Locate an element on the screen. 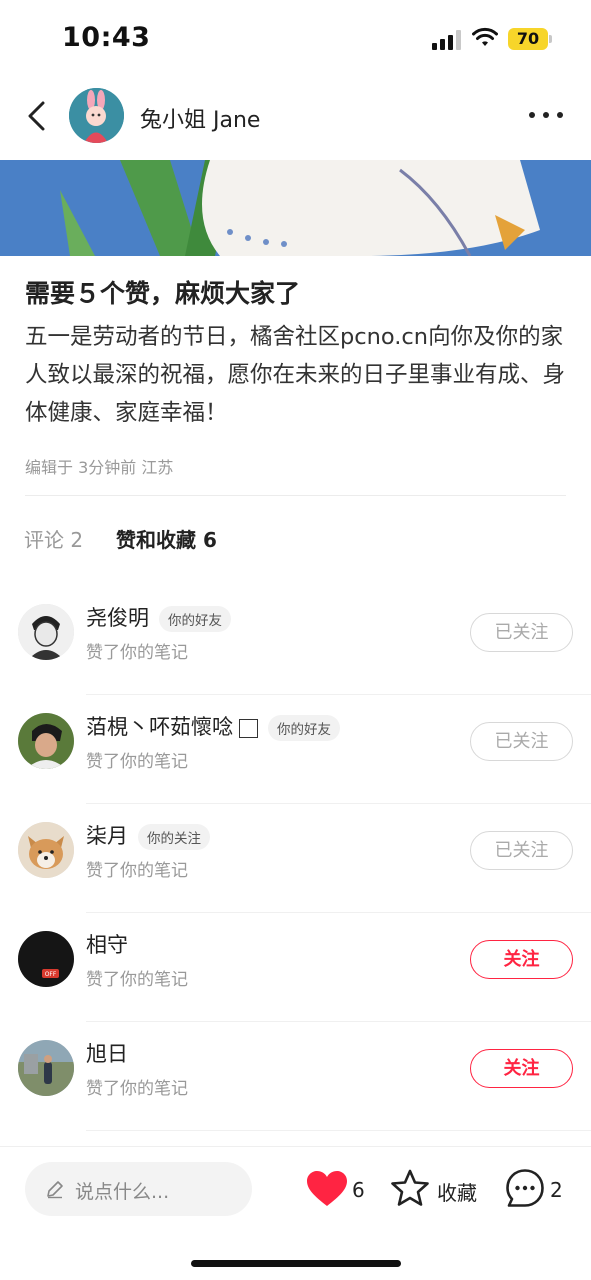 This screenshot has height=1280, width=591. list-item: 尧俊明 你的好友 赞了你的笔记 已关注 is located at coordinates (295, 654).